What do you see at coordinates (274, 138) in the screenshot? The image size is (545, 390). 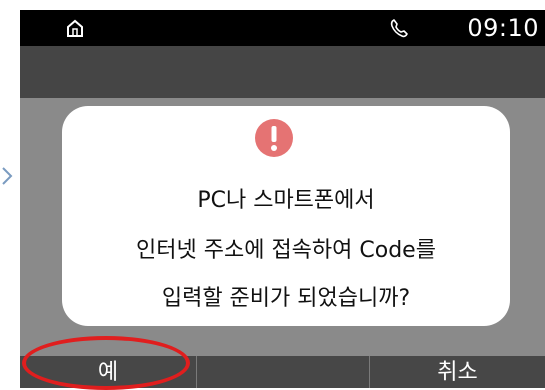 I see `alert-icon` at bounding box center [274, 138].